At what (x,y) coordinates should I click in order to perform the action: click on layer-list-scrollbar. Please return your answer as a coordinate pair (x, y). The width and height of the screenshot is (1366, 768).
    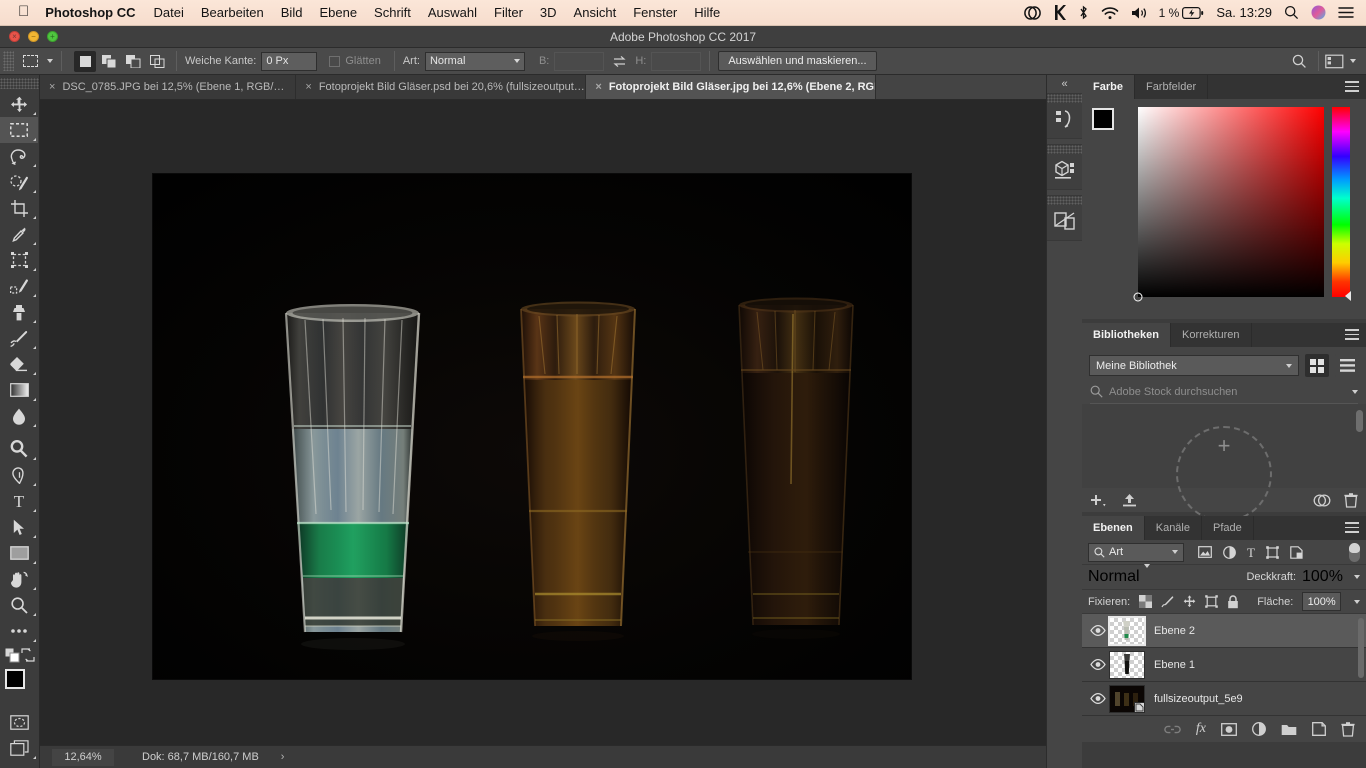
    Looking at the image, I should click on (1361, 648).